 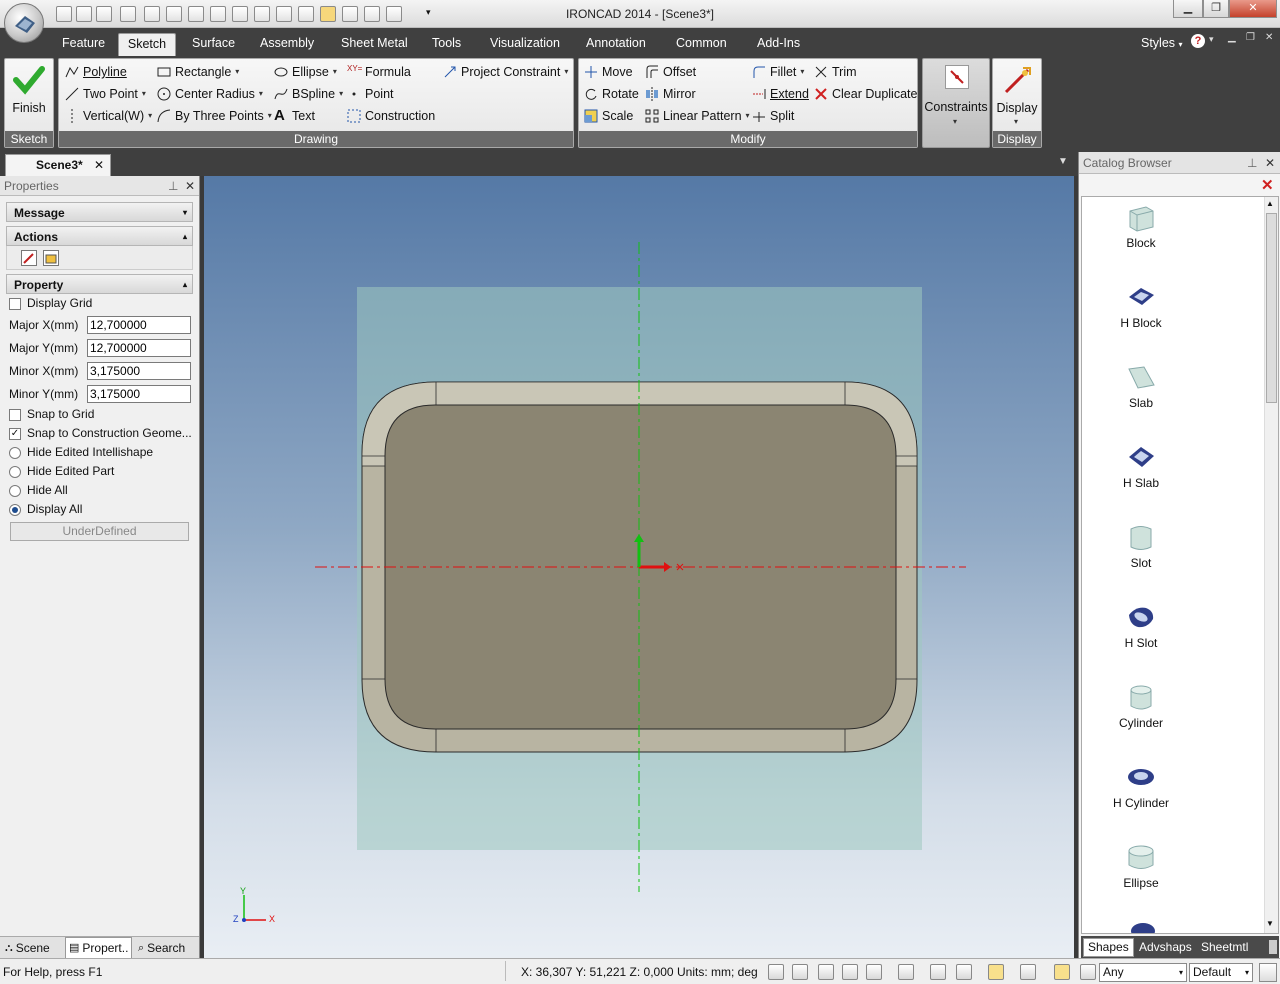 What do you see at coordinates (350, 14) in the screenshot?
I see `select-icon` at bounding box center [350, 14].